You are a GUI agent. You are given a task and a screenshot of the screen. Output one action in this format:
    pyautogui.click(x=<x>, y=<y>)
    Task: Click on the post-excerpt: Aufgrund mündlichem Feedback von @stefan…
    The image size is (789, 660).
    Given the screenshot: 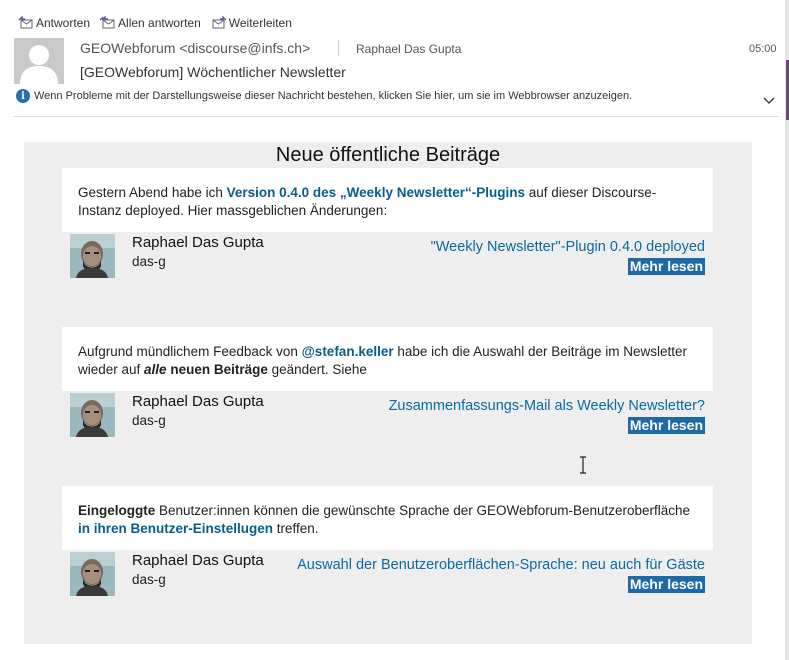 What is the action you would take?
    pyautogui.click(x=387, y=359)
    